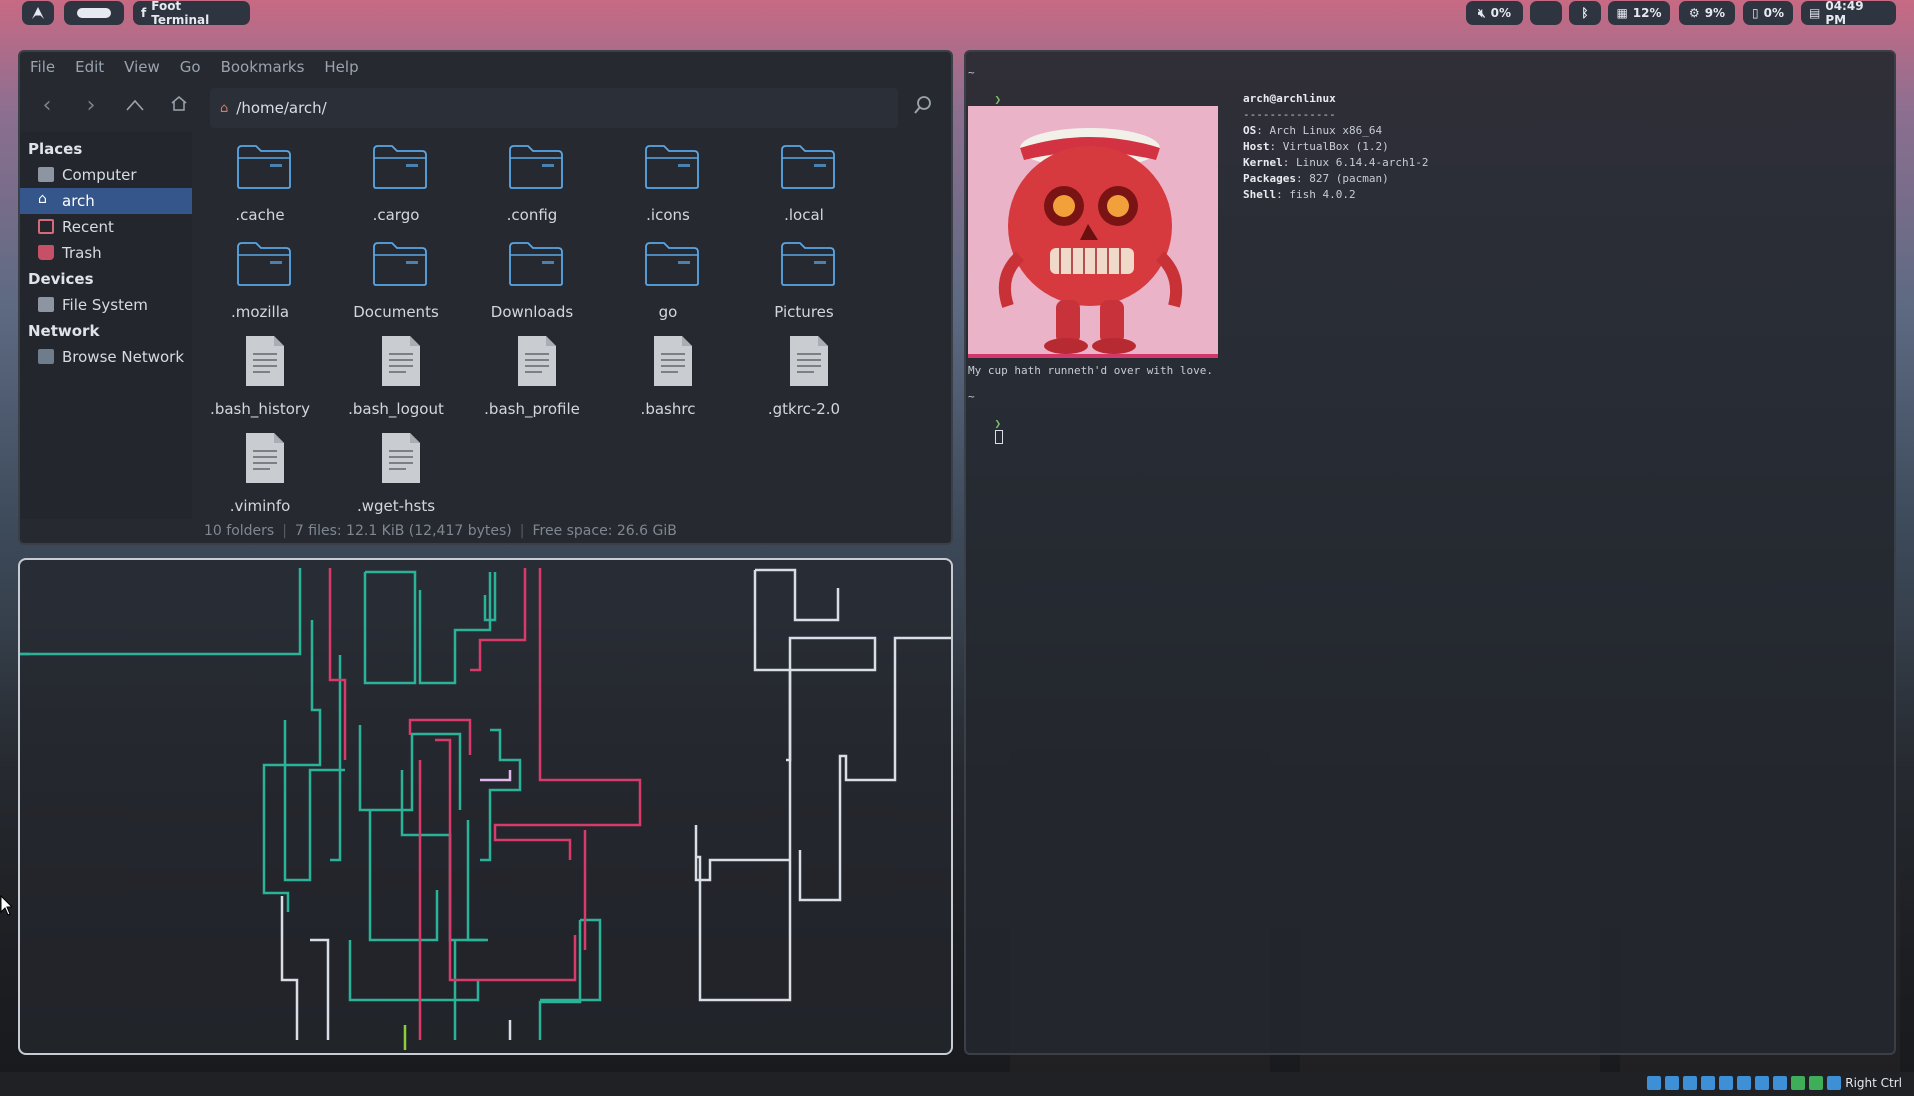 The height and width of the screenshot is (1096, 1914). Describe the element at coordinates (260, 281) in the screenshot. I see `folder-item: .mozilla` at that location.